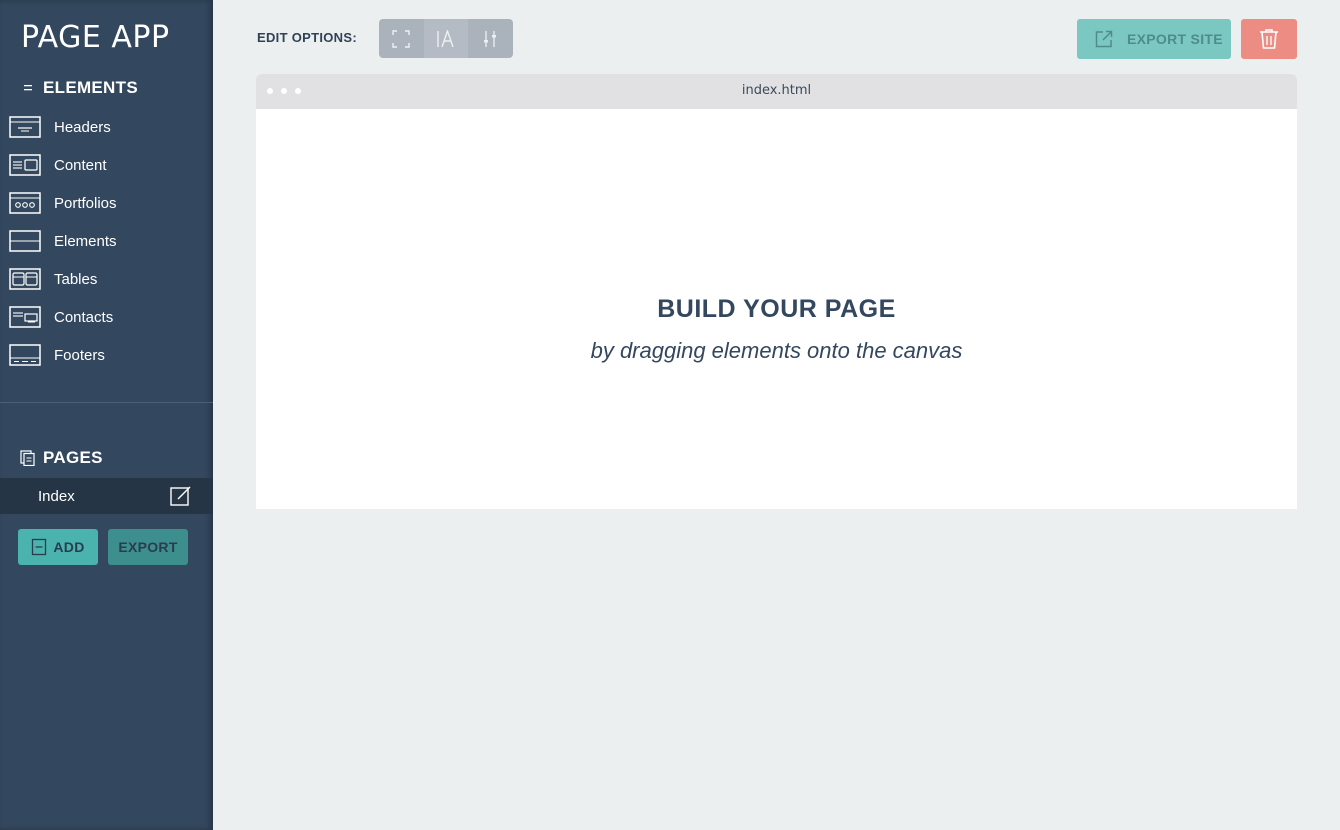 This screenshot has width=1340, height=830. I want to click on select-frame-icon, so click(401, 38).